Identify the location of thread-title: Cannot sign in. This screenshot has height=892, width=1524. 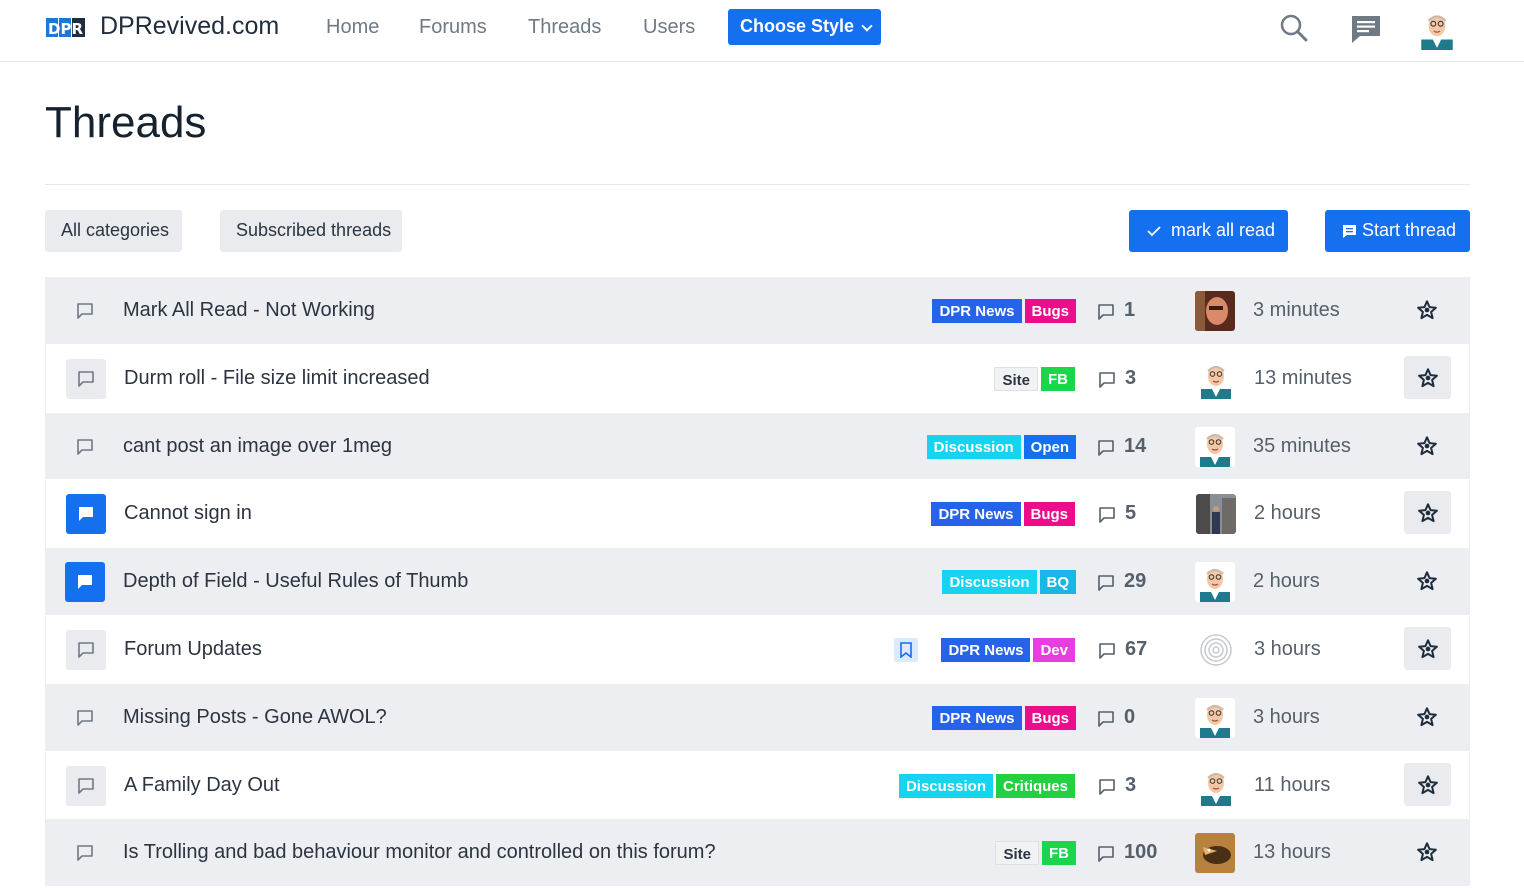
(188, 513).